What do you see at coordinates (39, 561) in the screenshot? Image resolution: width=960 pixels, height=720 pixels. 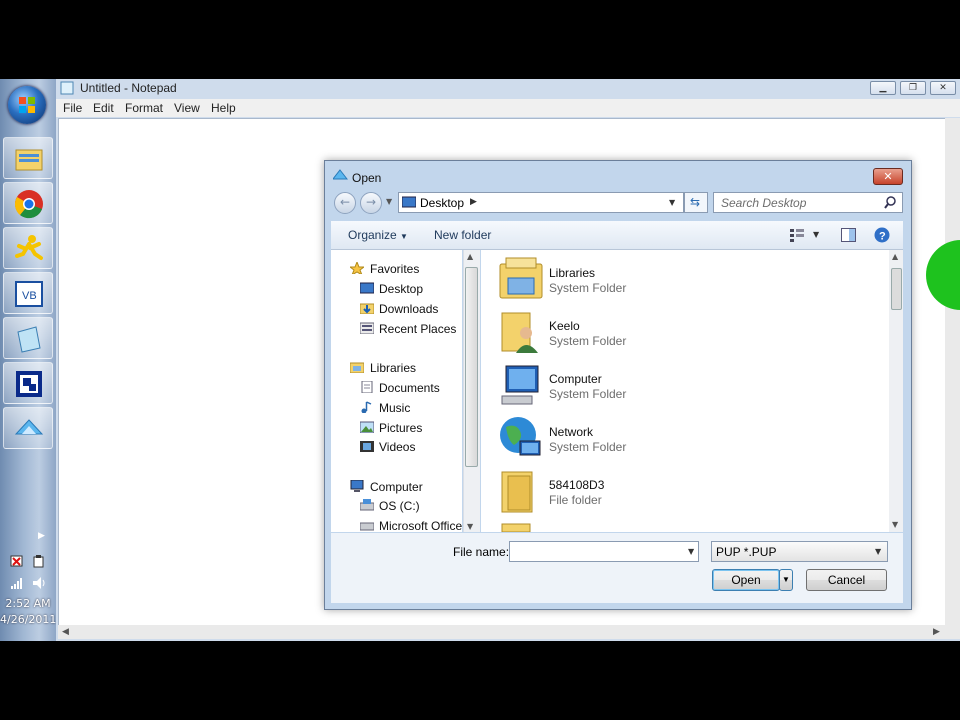 I see `power-icon` at bounding box center [39, 561].